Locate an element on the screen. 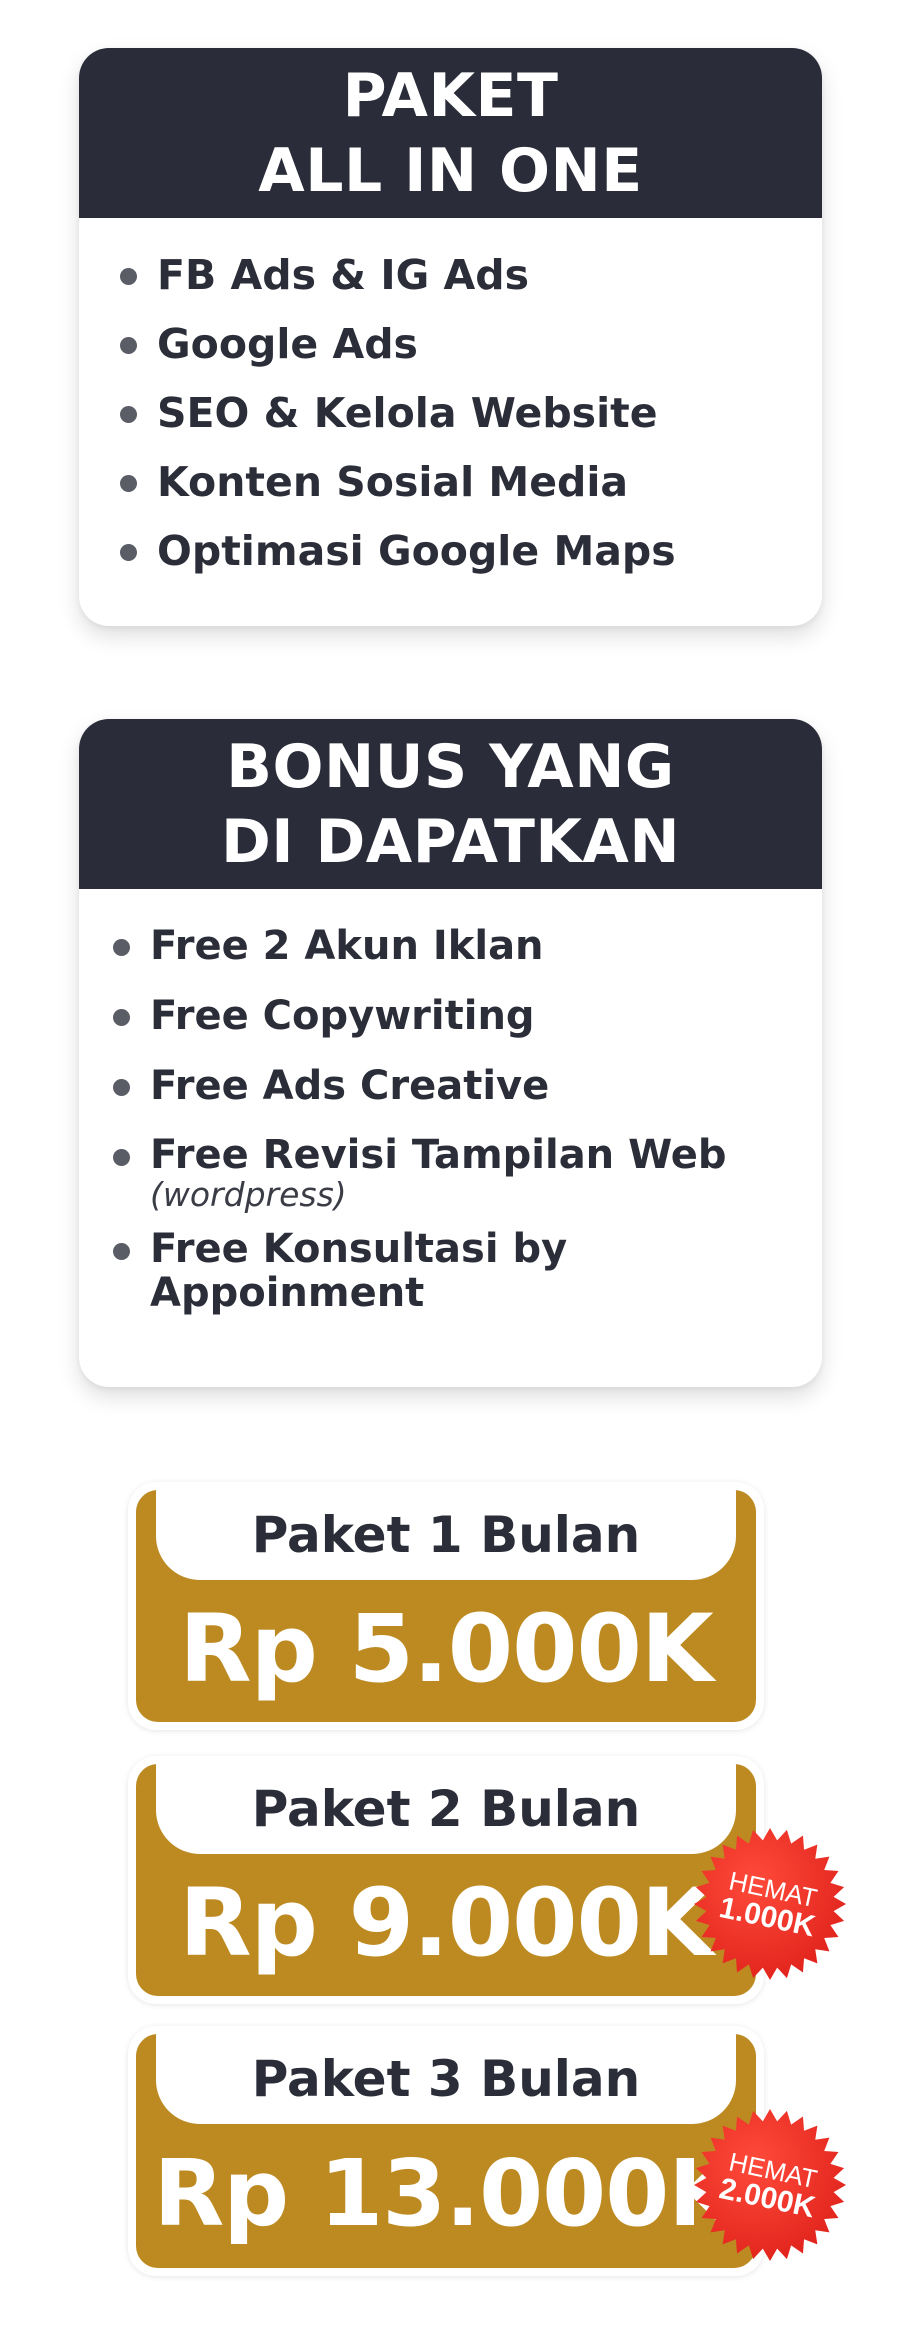 This screenshot has width=901, height=2347. list-item-text: FB Ads & IG Ads is located at coordinates (343, 275).